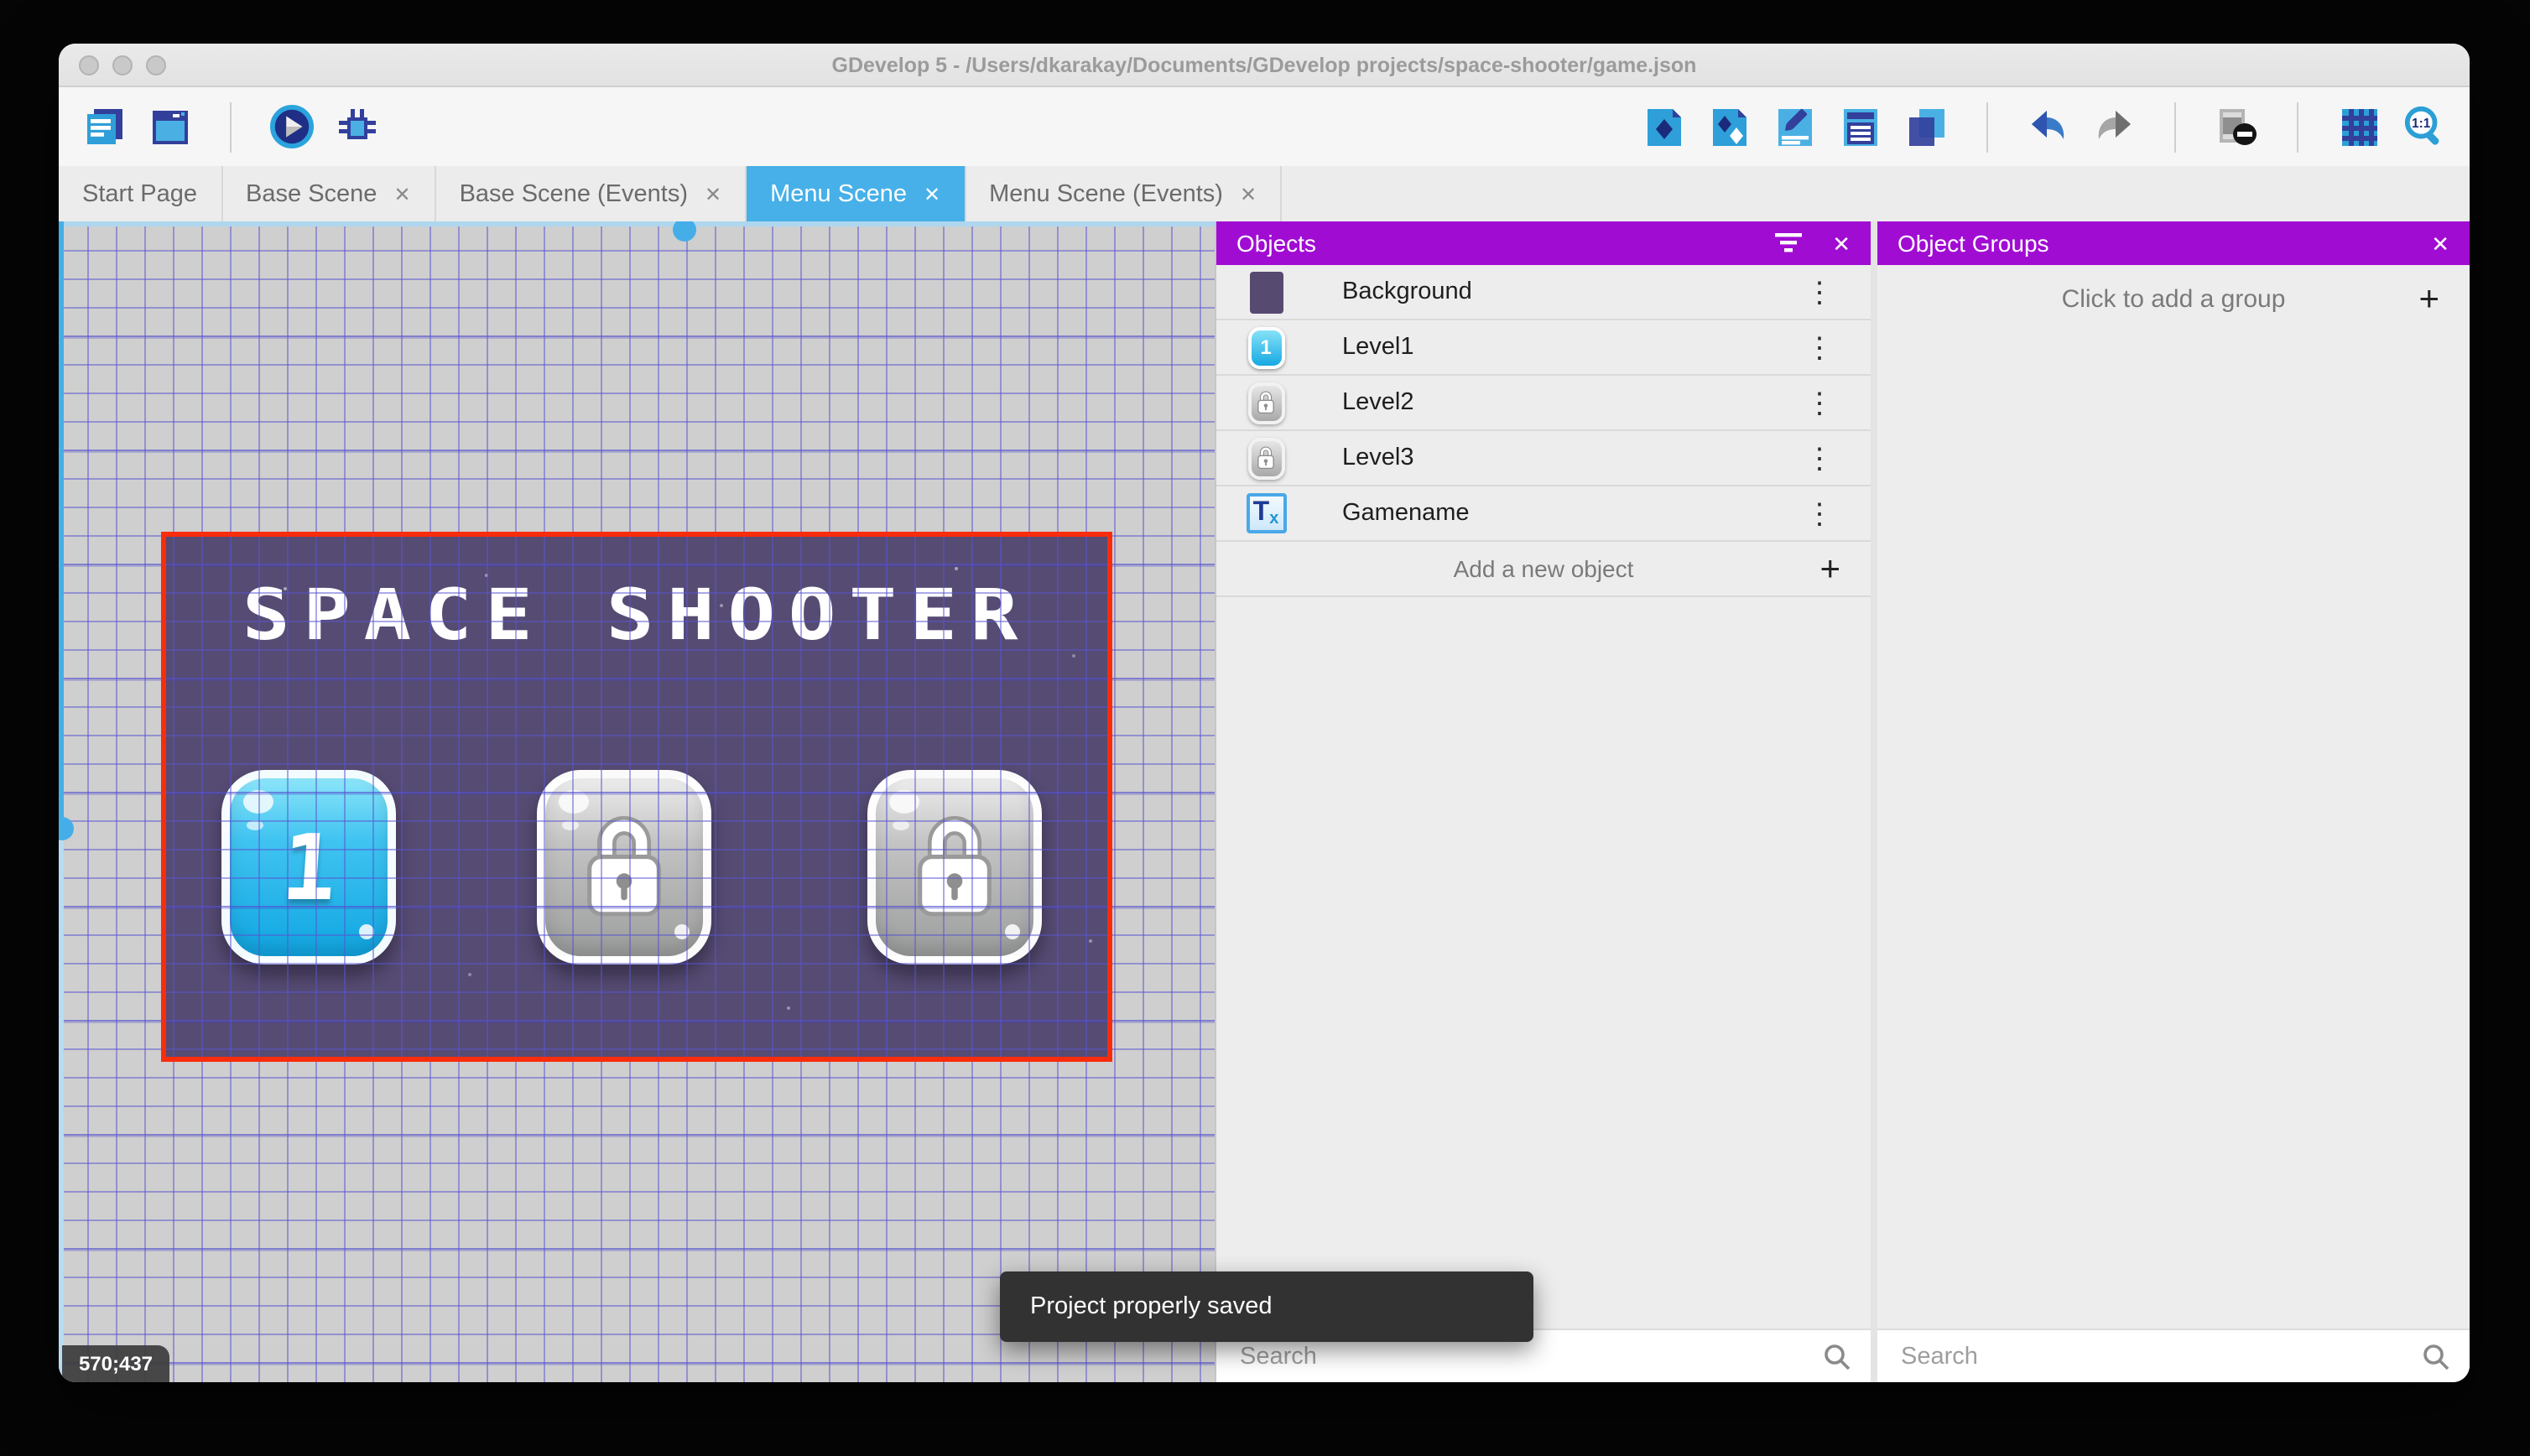 The height and width of the screenshot is (1456, 2530). Describe the element at coordinates (637, 231) in the screenshot. I see `horizontal-scrollbar` at that location.